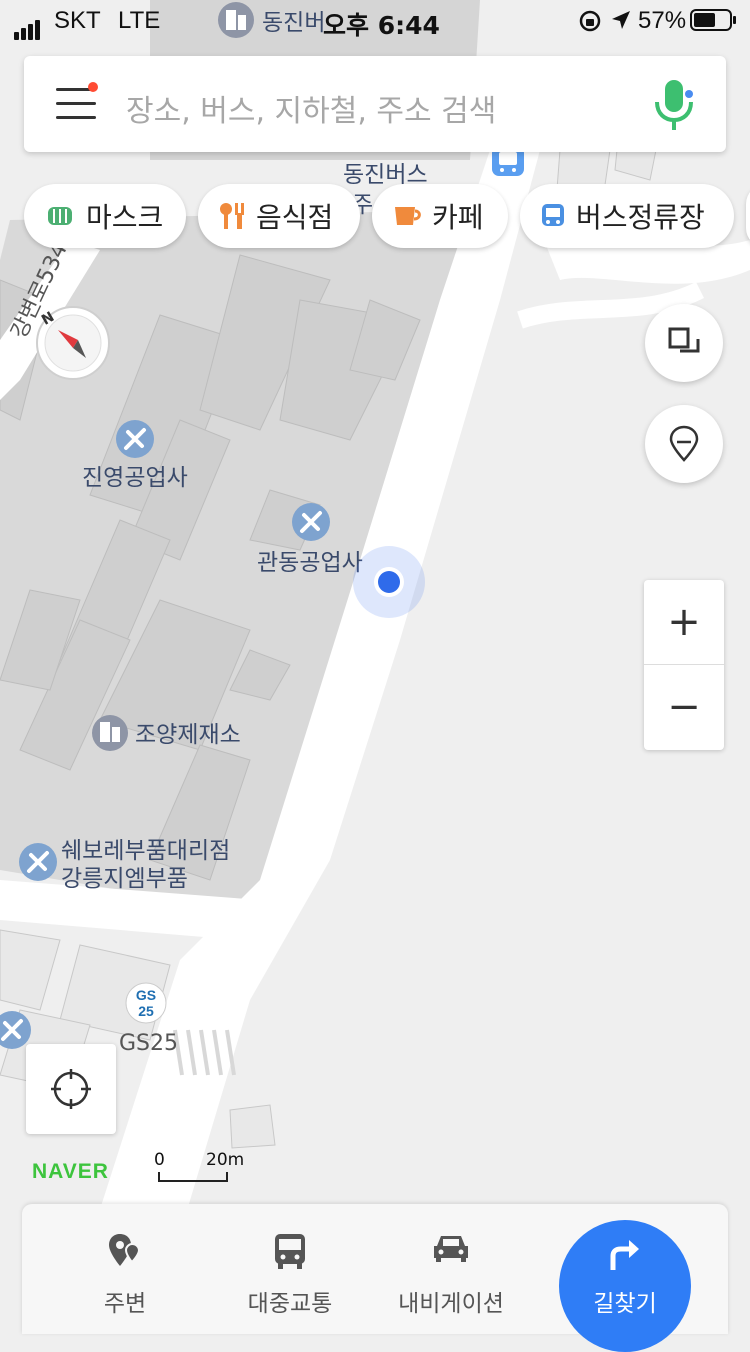 The height and width of the screenshot is (1352, 750). Describe the element at coordinates (205, 1168) in the screenshot. I see `map-scale: 0 20m` at that location.